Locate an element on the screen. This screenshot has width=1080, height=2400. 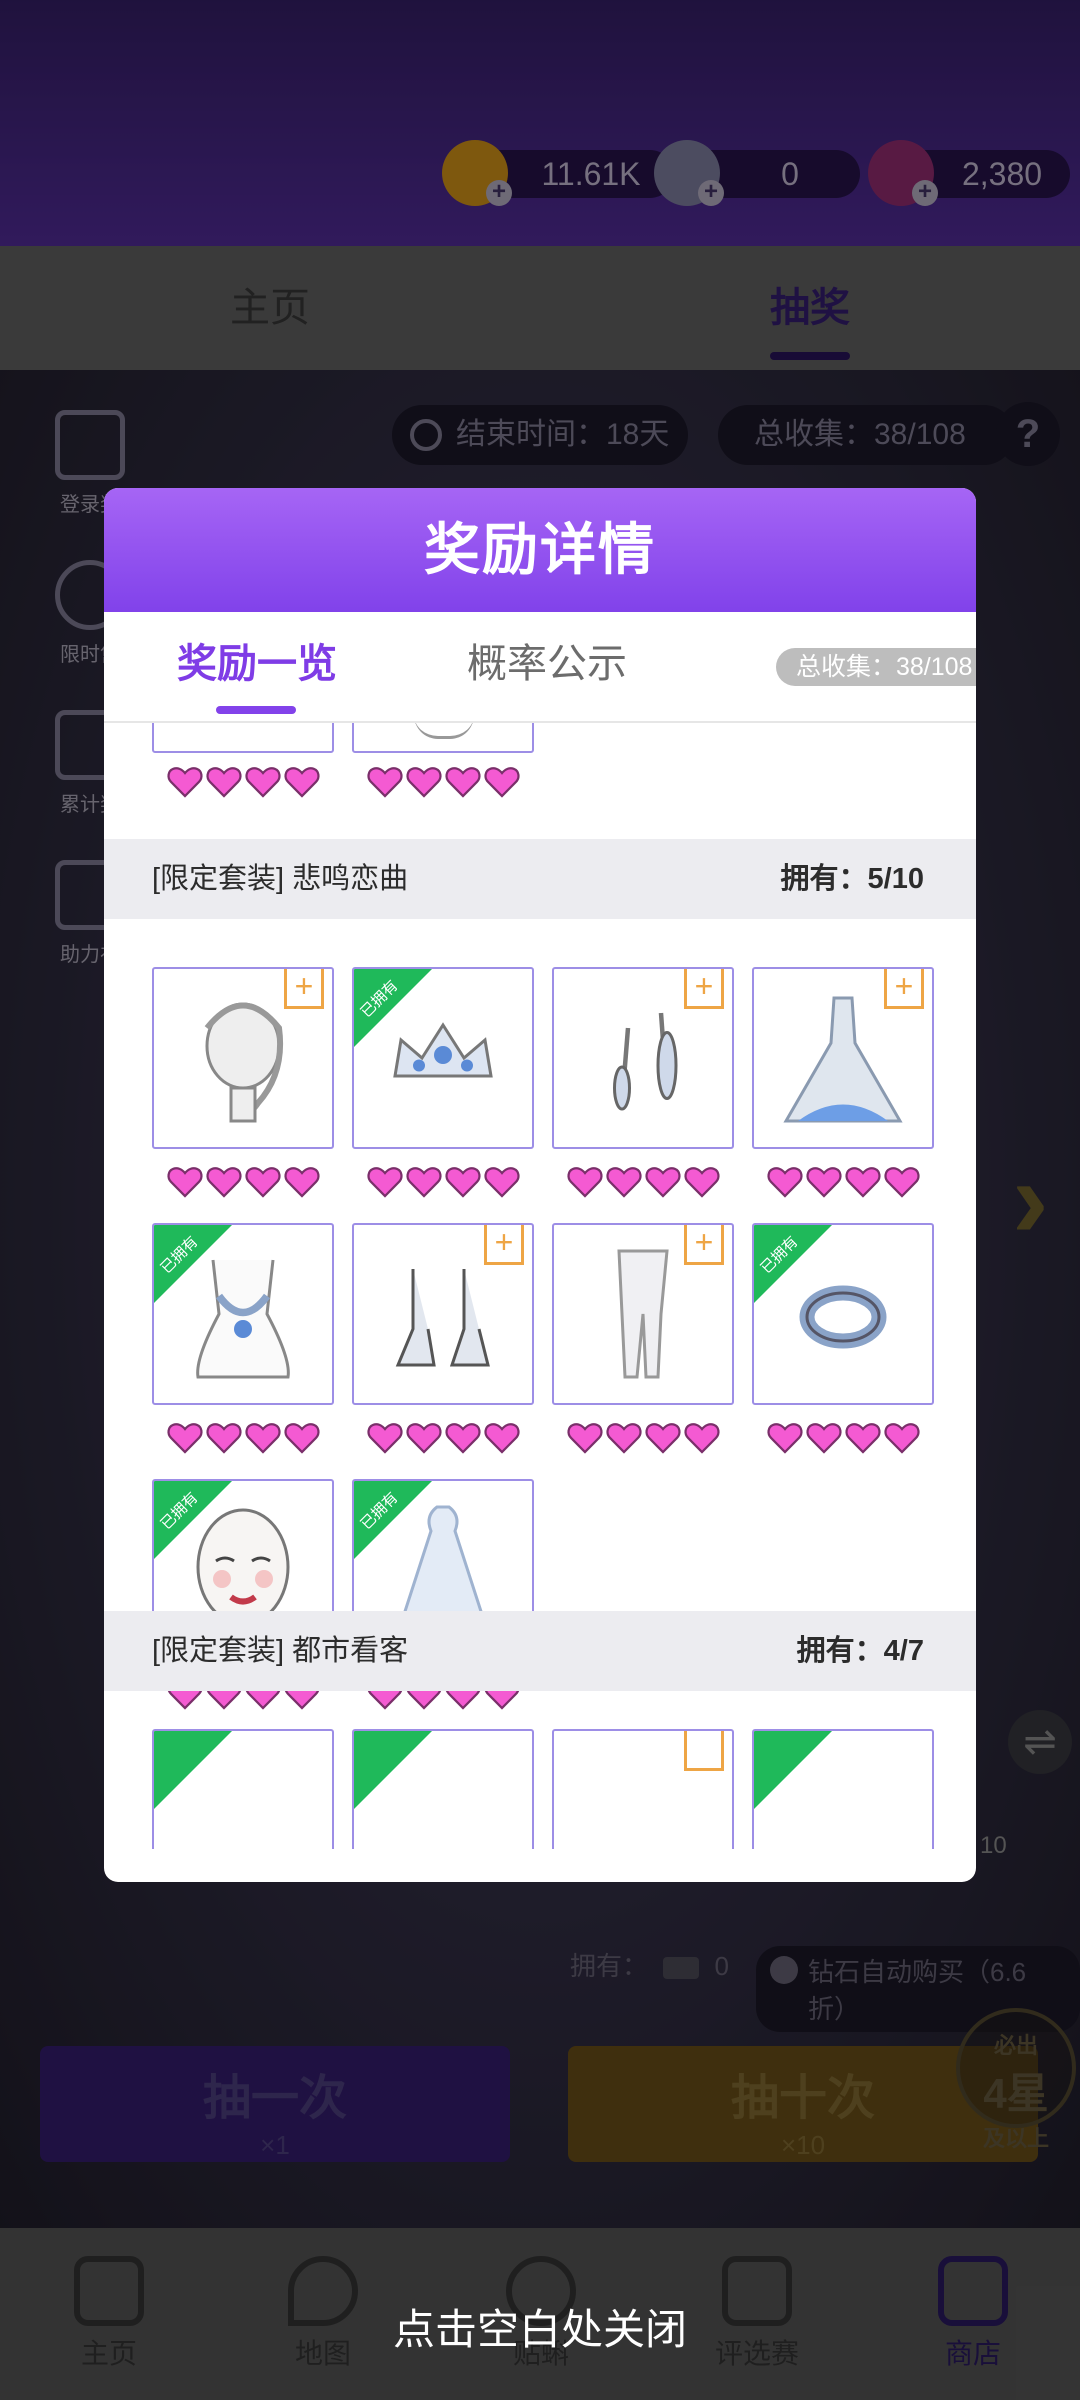
tab-probability: 概率公示 is located at coordinates (547, 661).